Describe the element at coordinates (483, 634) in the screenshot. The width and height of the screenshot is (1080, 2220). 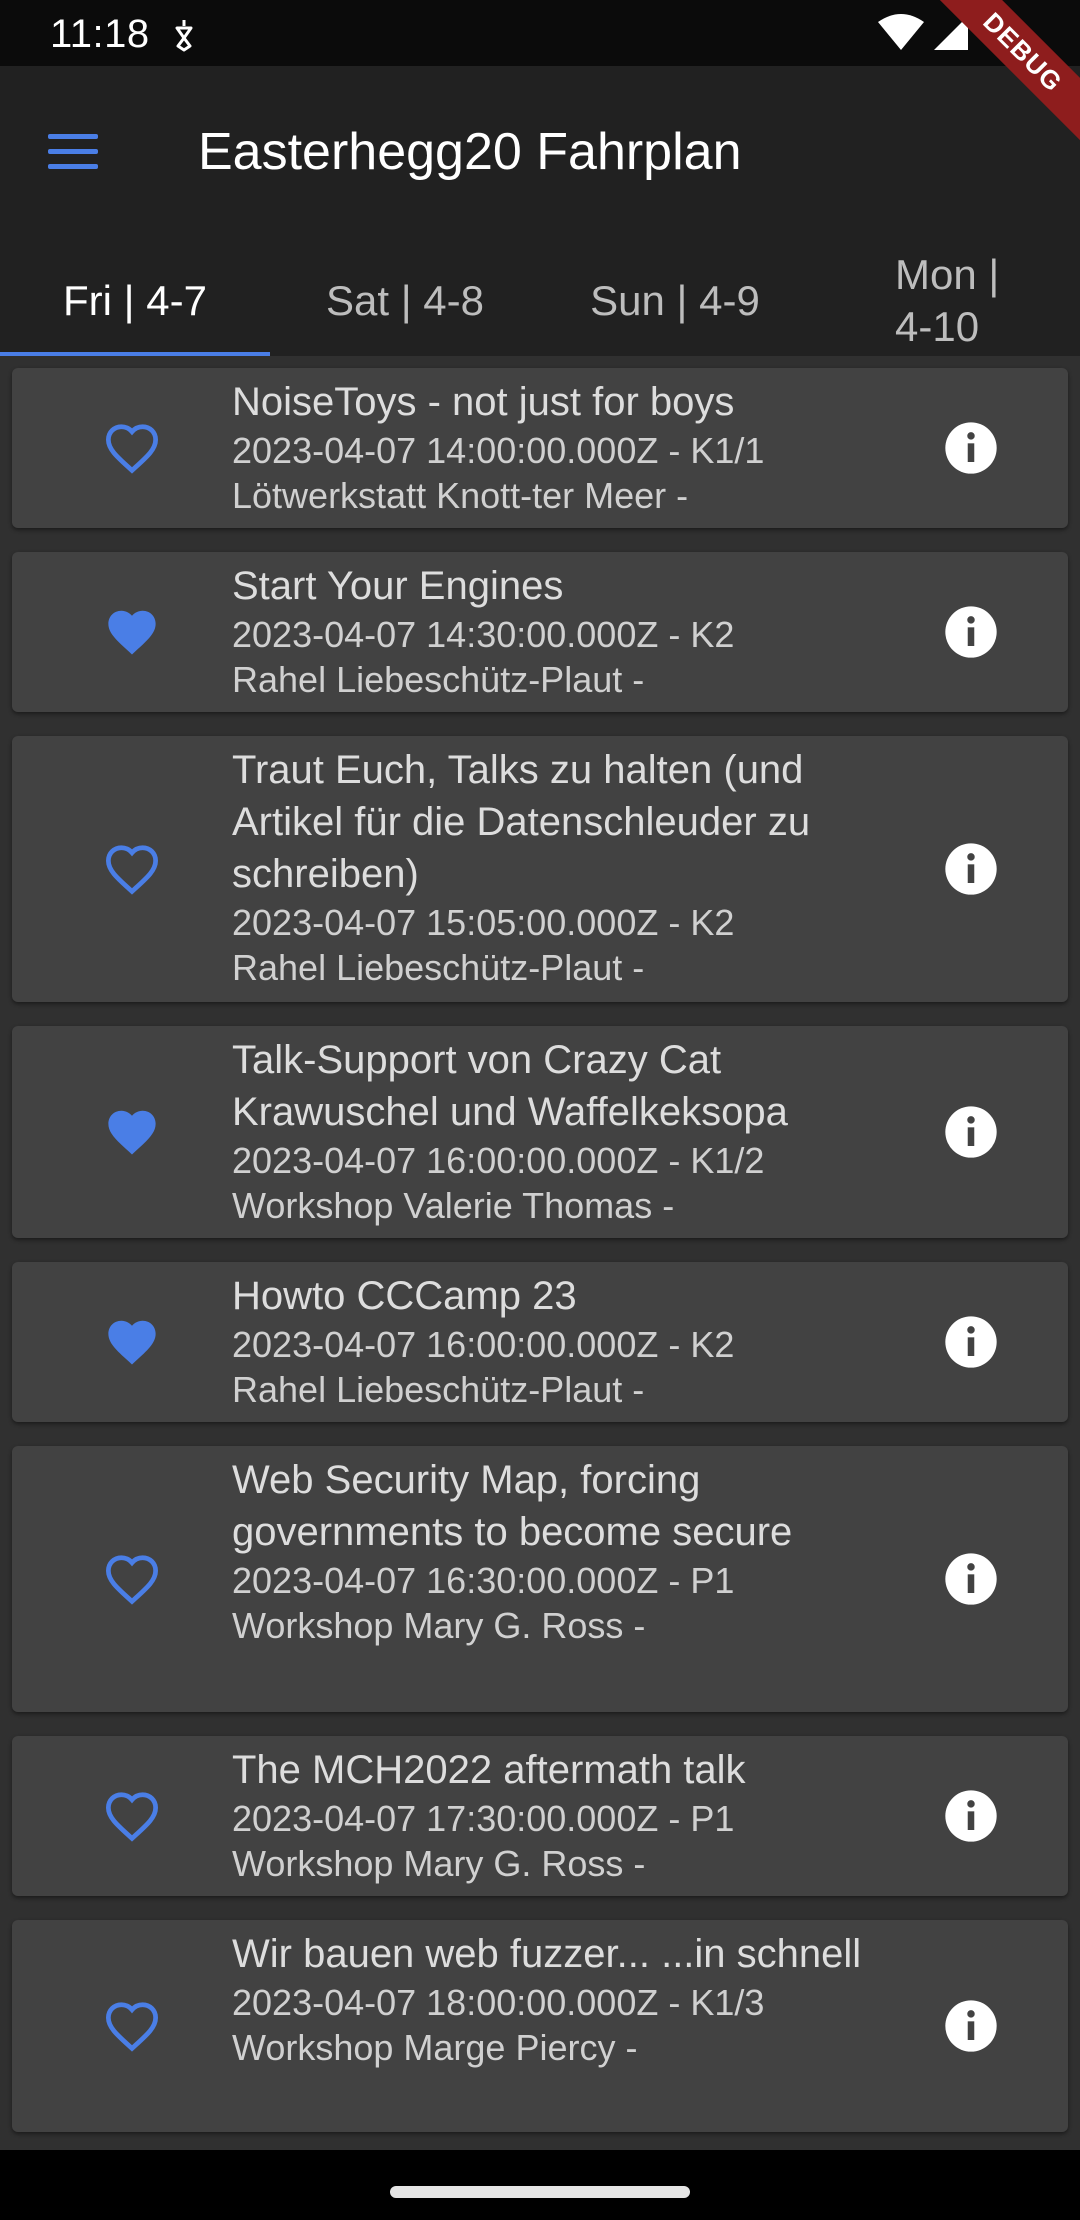
I see `event-datetime: 2023-04-07 14:30:00.000Z - K2` at that location.